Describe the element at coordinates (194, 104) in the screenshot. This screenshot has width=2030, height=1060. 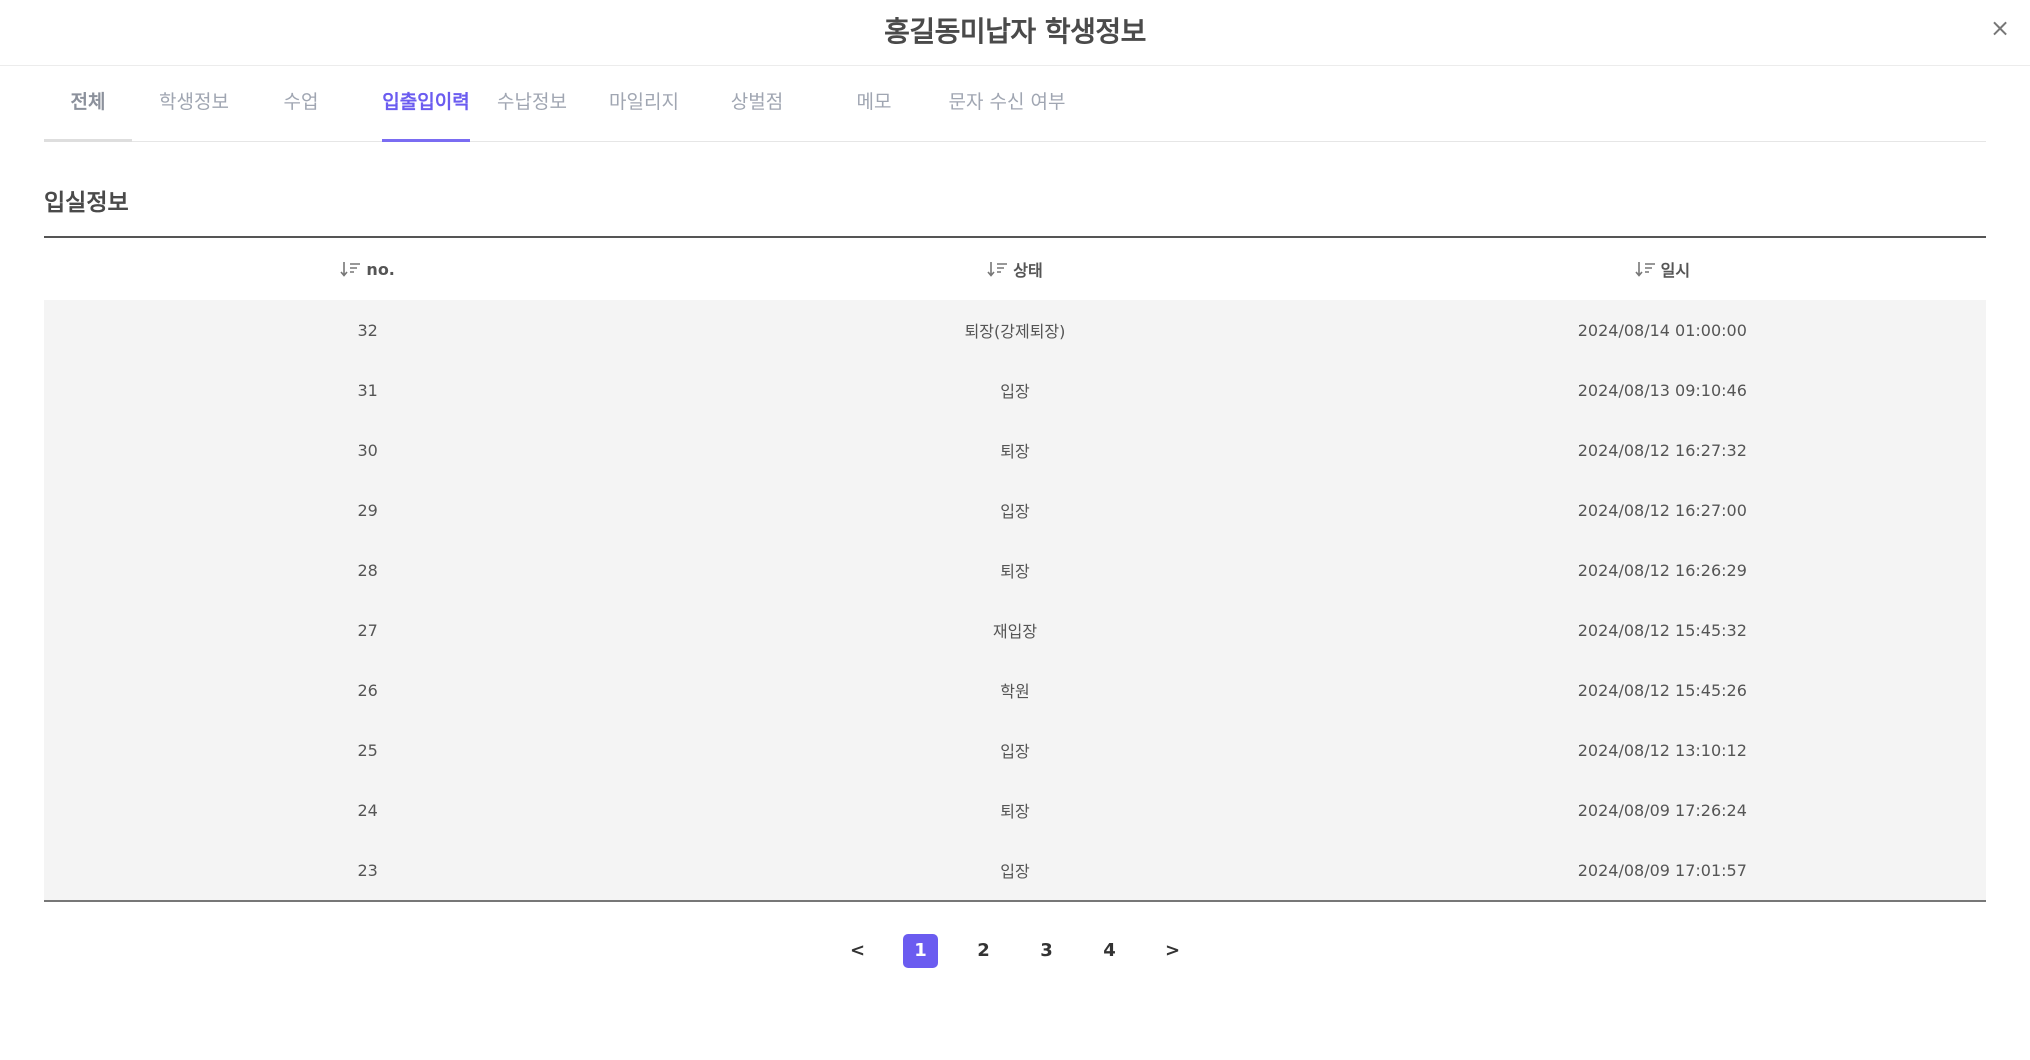
I see `tab-student-info: 학생정보` at that location.